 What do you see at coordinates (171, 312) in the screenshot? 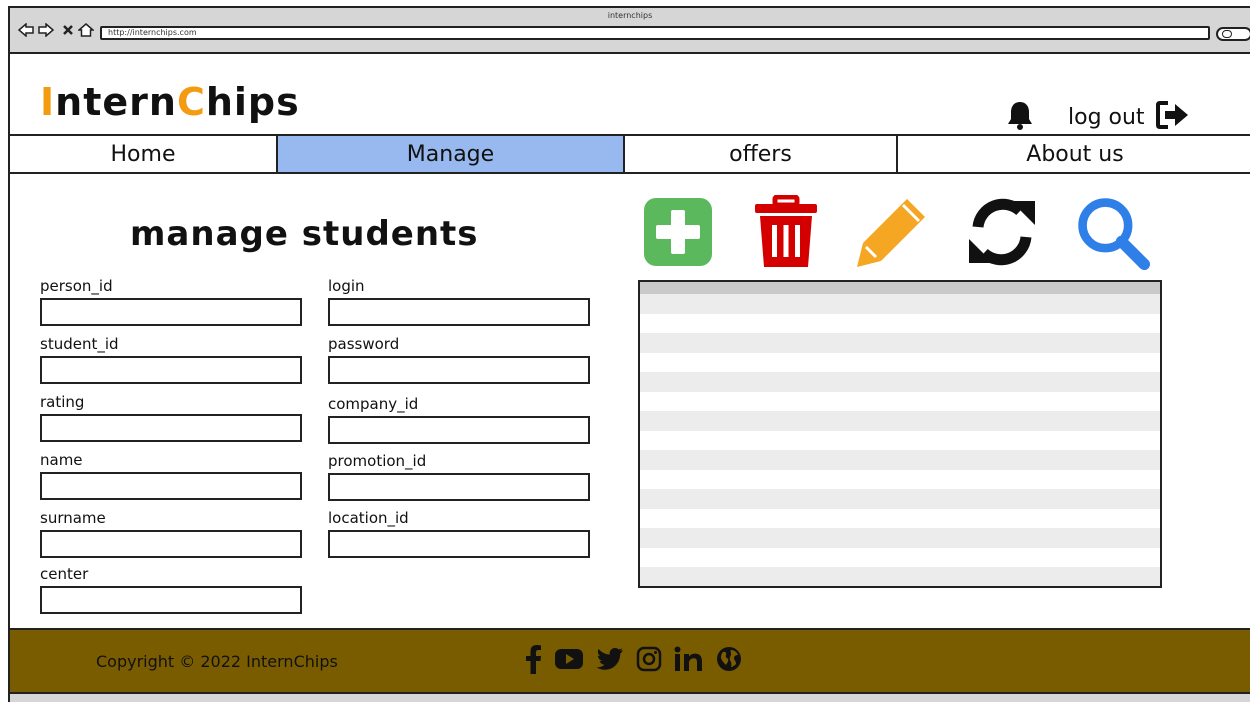
I see `person-id-input` at bounding box center [171, 312].